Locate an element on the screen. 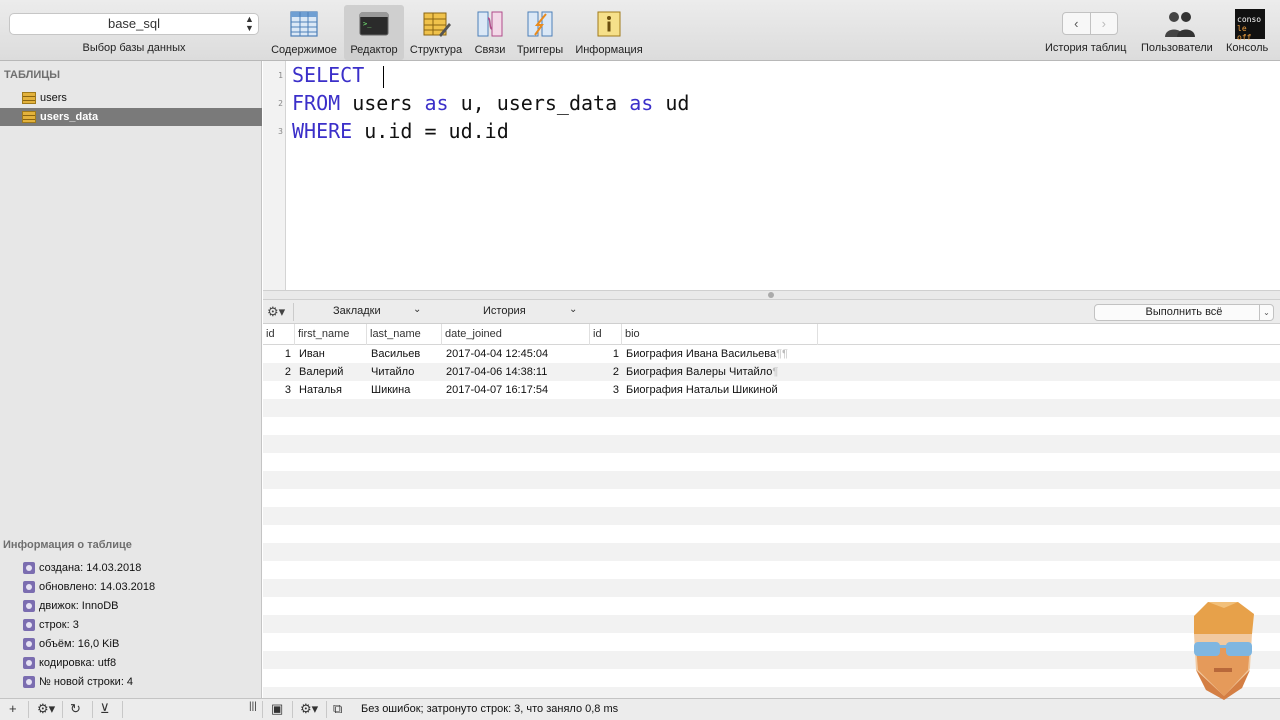 The image size is (1280, 720). sql-text: u.id = ud.id is located at coordinates (430, 131).